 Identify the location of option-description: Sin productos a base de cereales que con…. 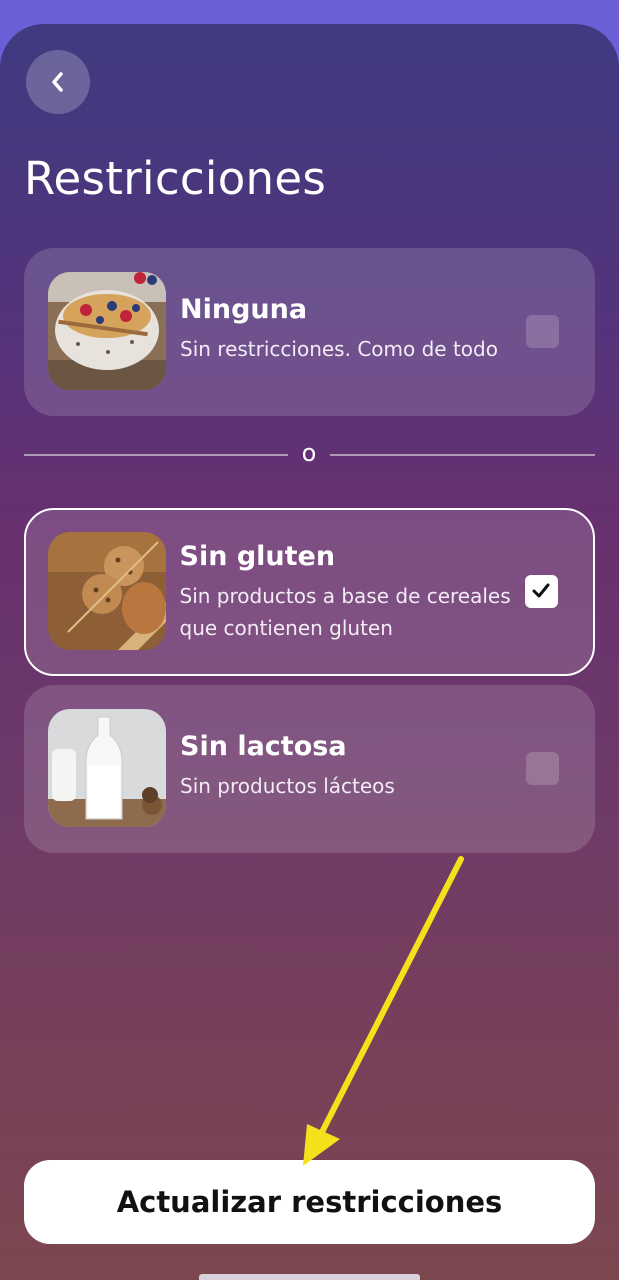
(345, 612).